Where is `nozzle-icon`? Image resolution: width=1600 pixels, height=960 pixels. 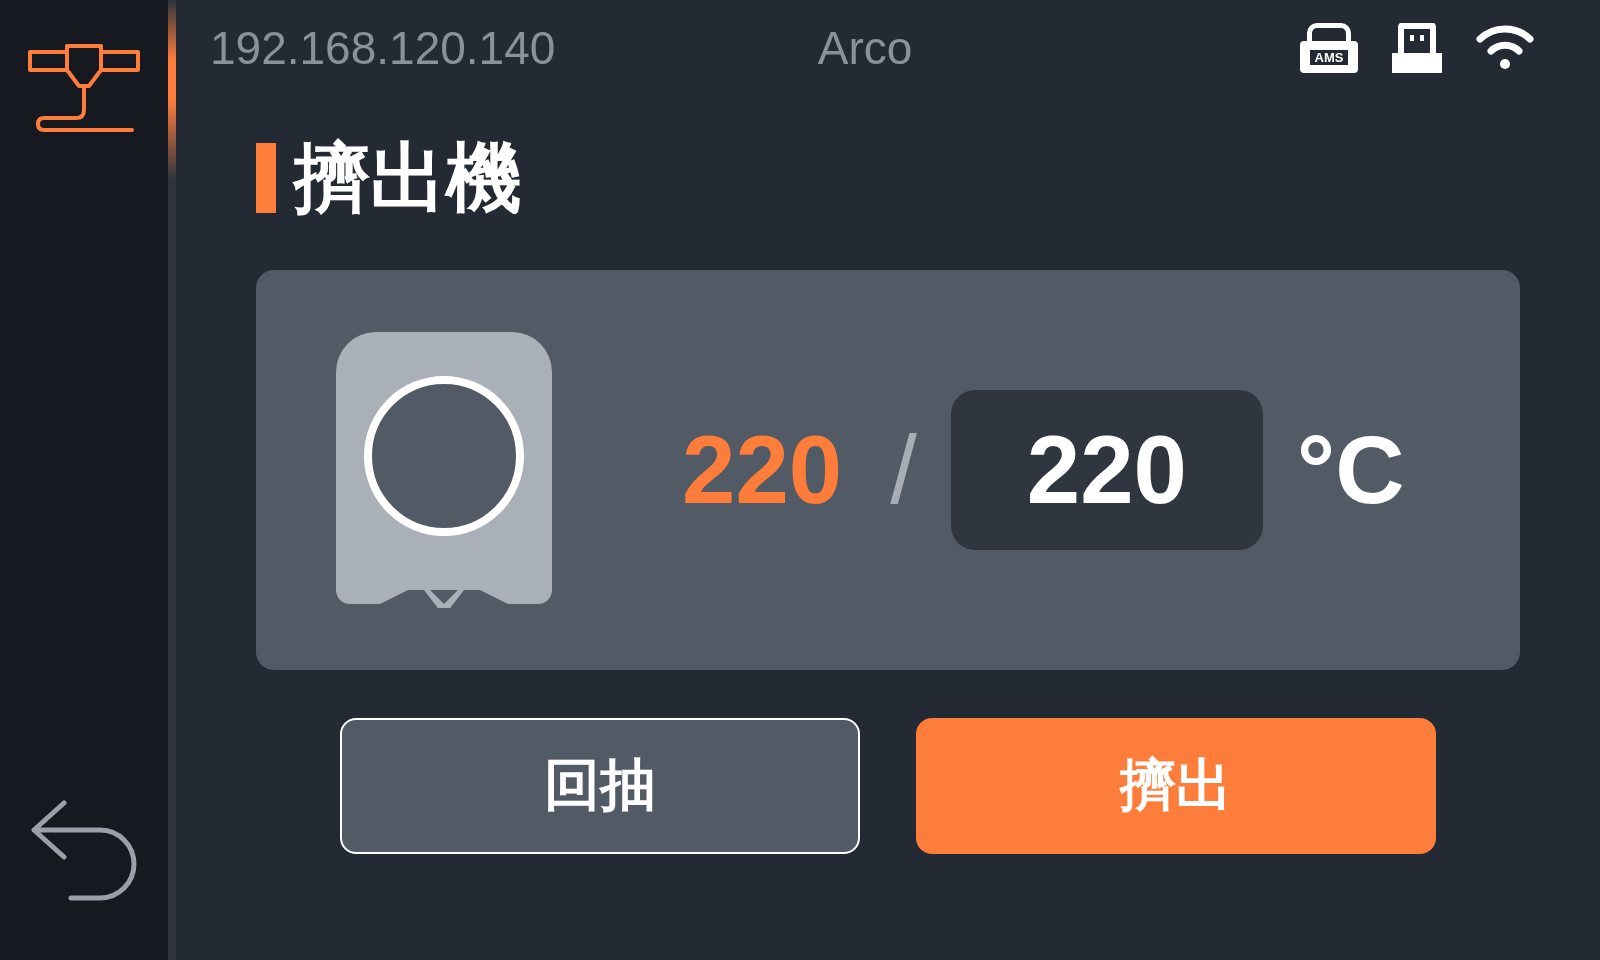
nozzle-icon is located at coordinates (444, 470).